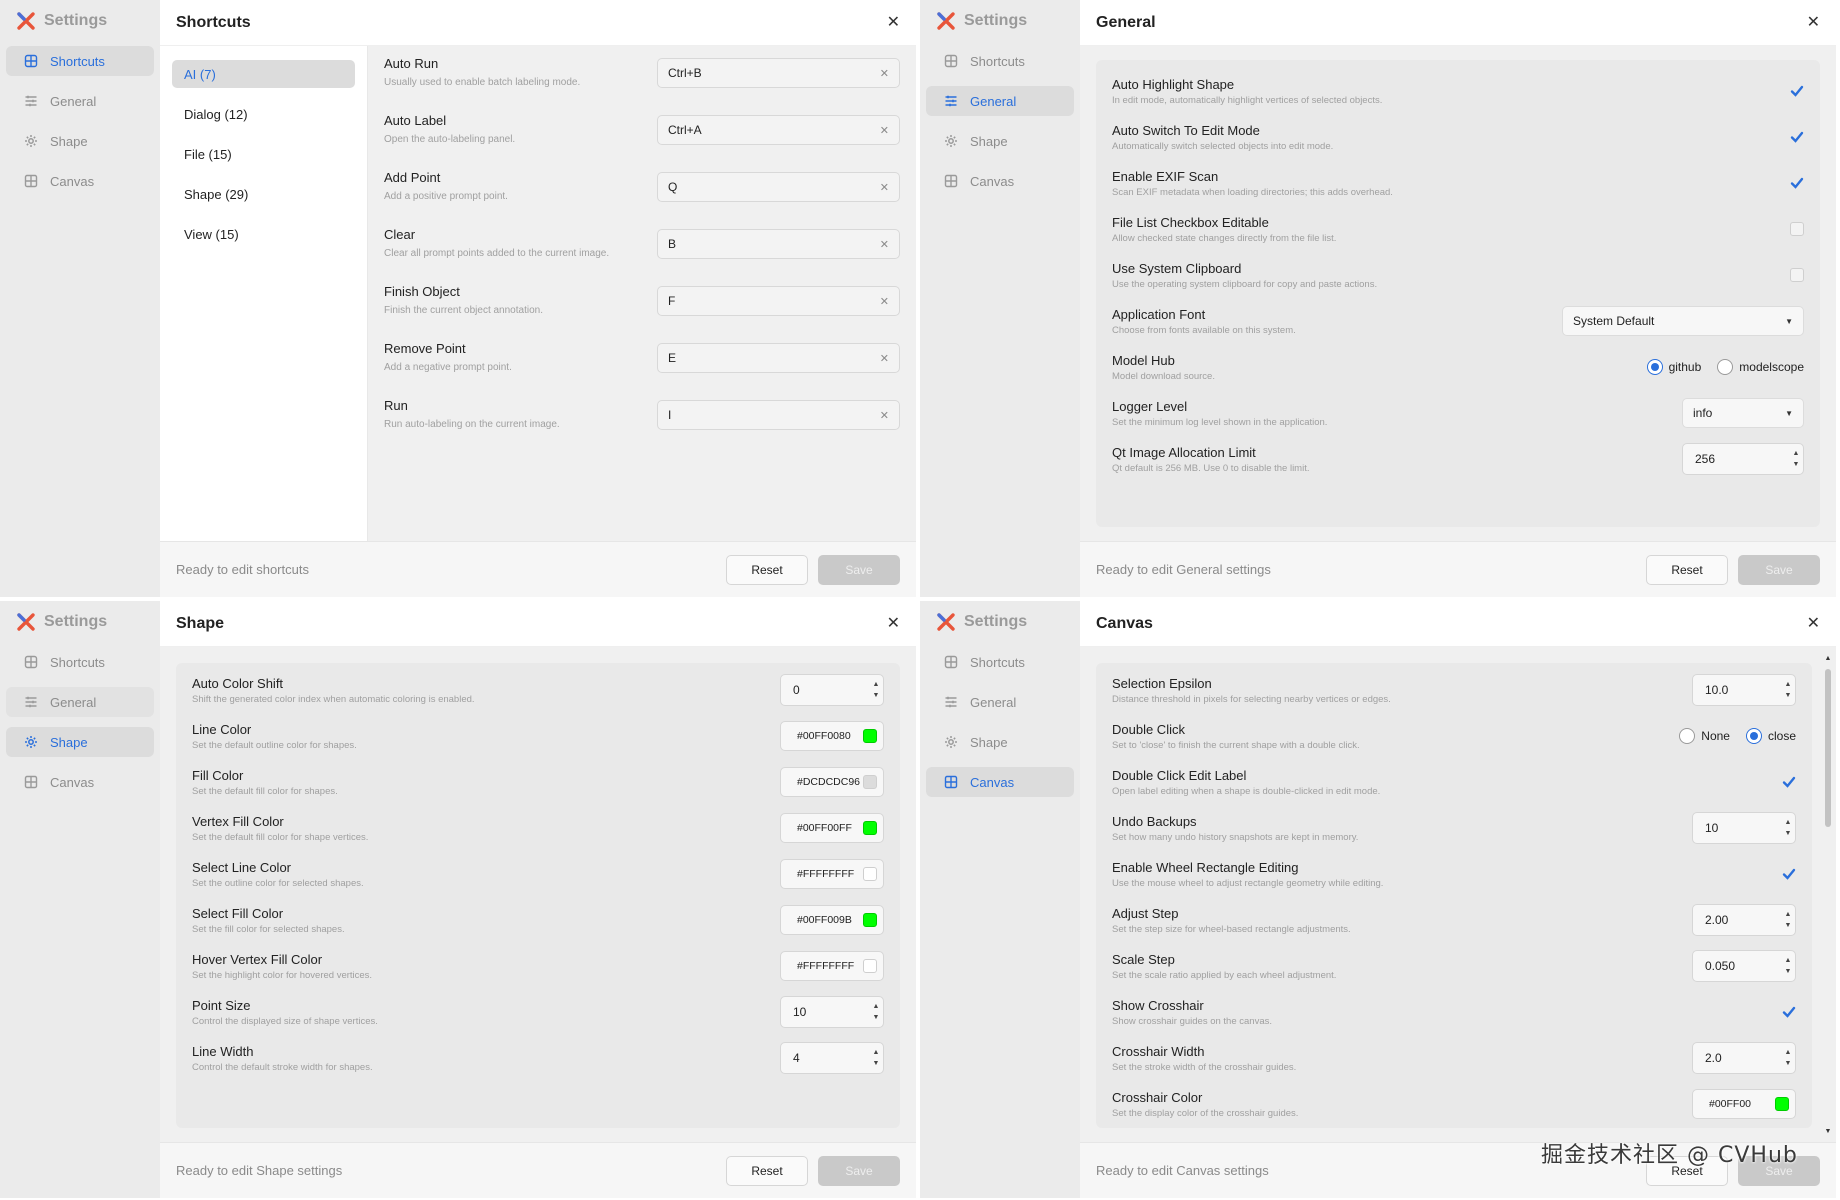 Image resolution: width=1840 pixels, height=1200 pixels. What do you see at coordinates (832, 736) in the screenshot?
I see `line-color-picker: #00FF0080` at bounding box center [832, 736].